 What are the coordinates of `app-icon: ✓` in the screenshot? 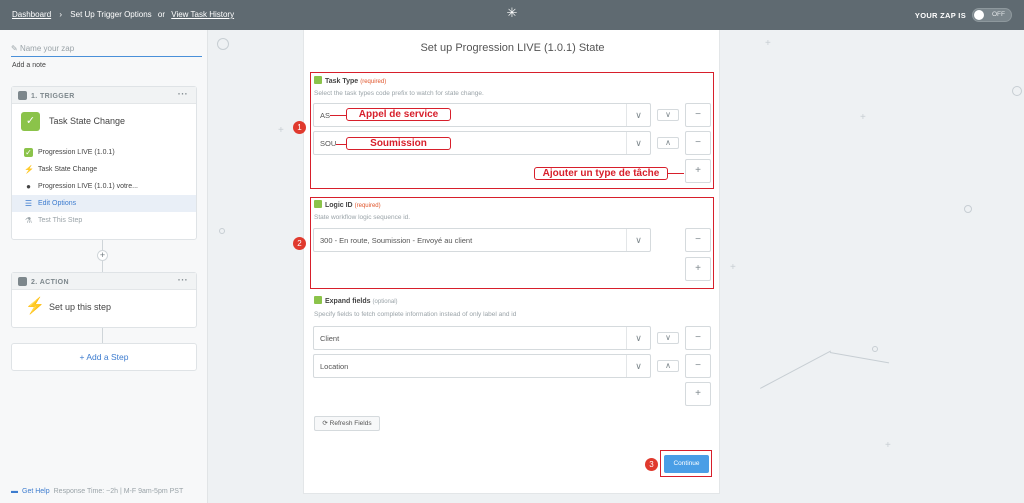 It's located at (28, 152).